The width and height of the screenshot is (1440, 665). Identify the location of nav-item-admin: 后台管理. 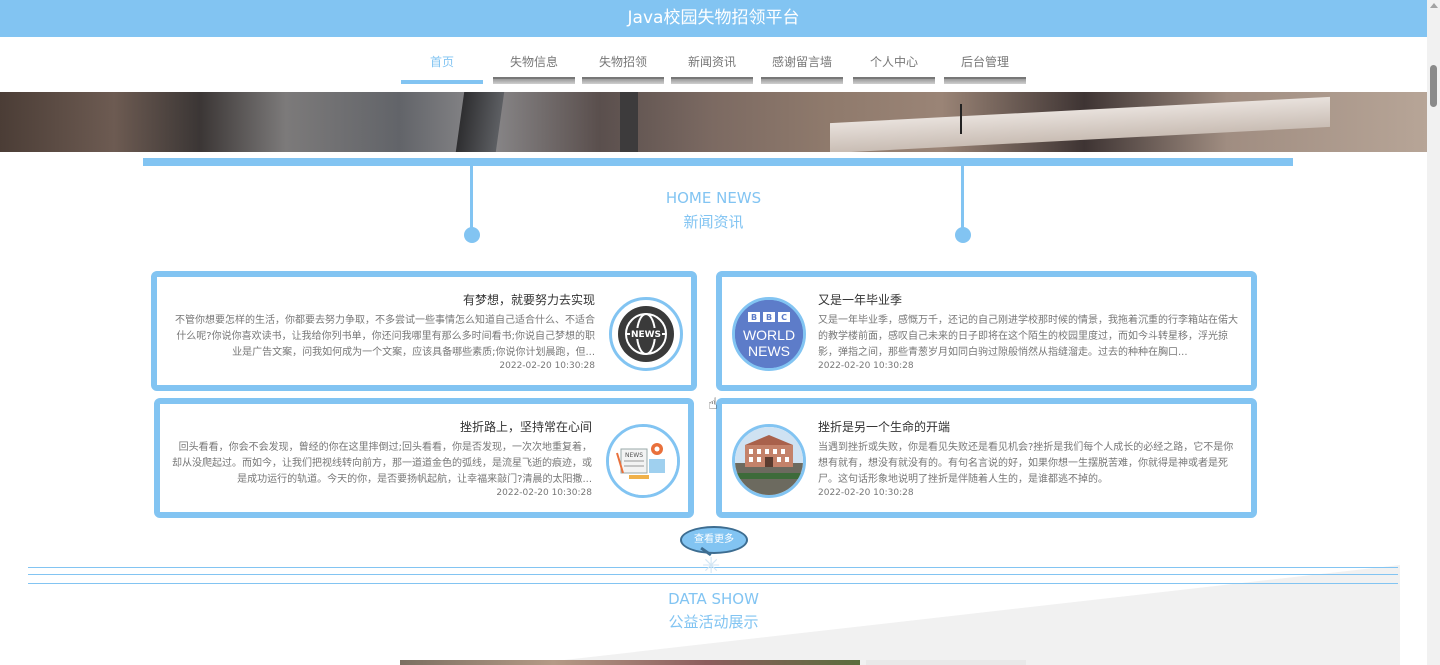
(985, 68).